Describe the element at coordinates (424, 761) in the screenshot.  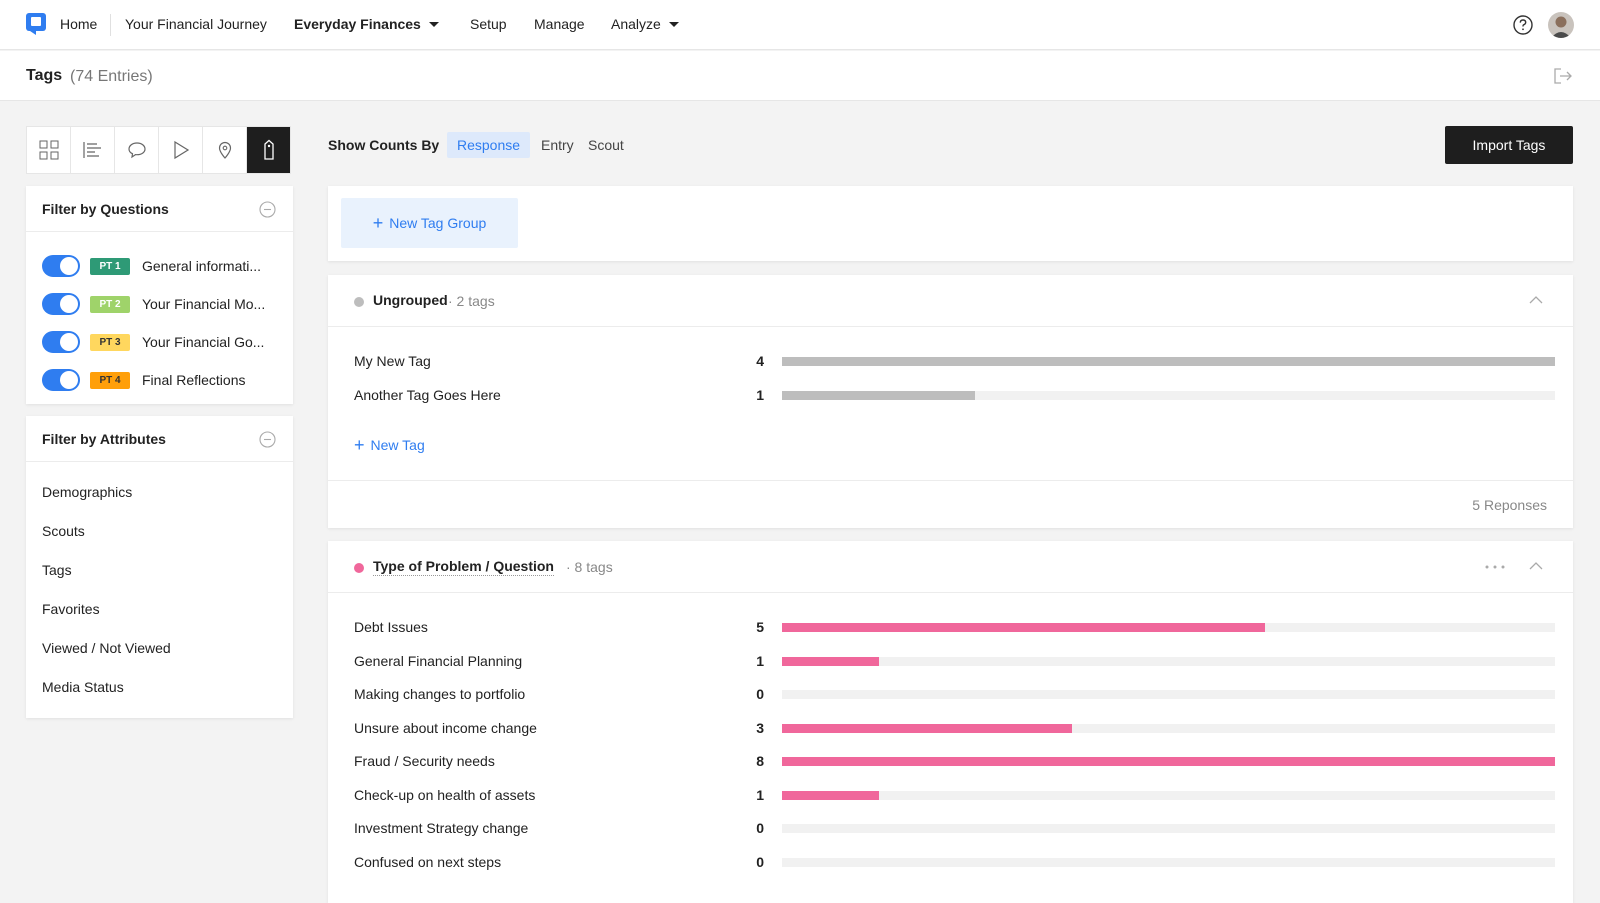
I see `tag-name: Fraud / Security needs` at that location.